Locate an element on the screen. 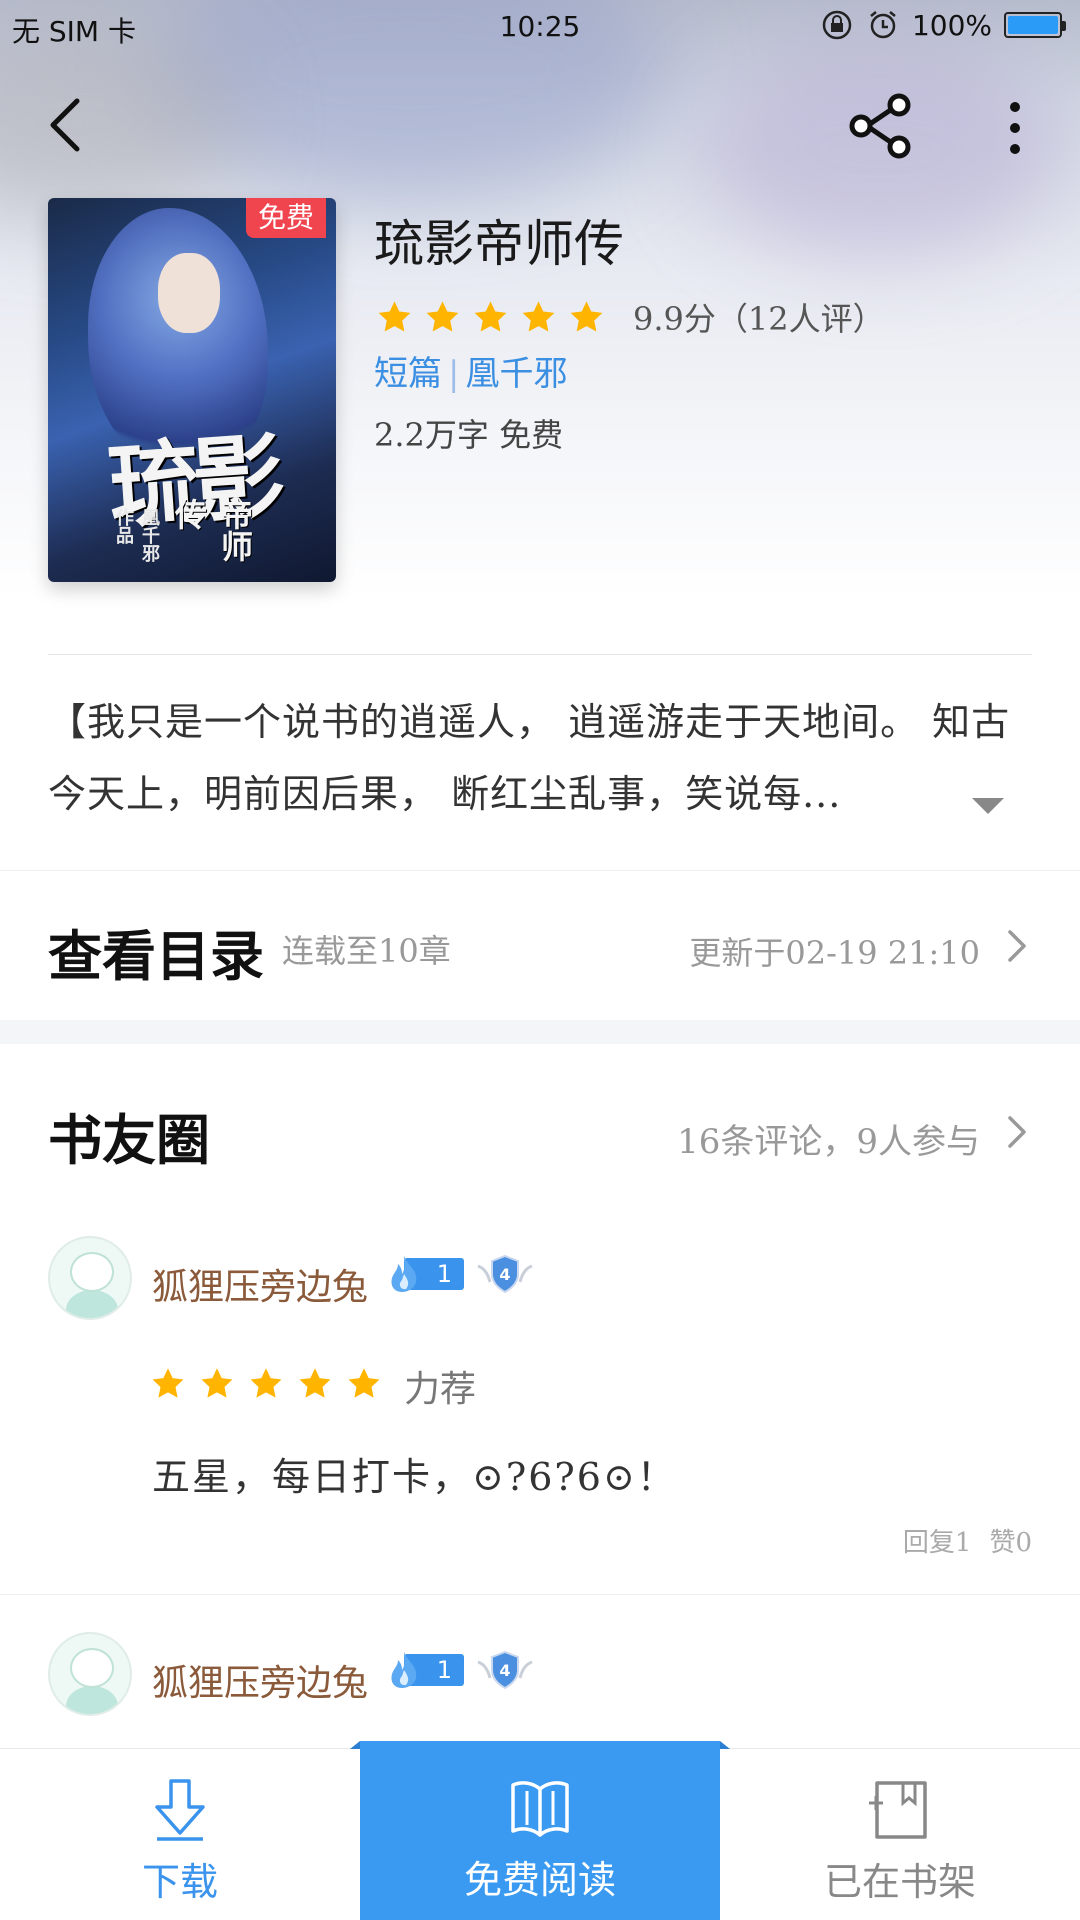  catalog-row: 查看目录 连载至10章 更新于02-19 21:10 is located at coordinates (540, 946).